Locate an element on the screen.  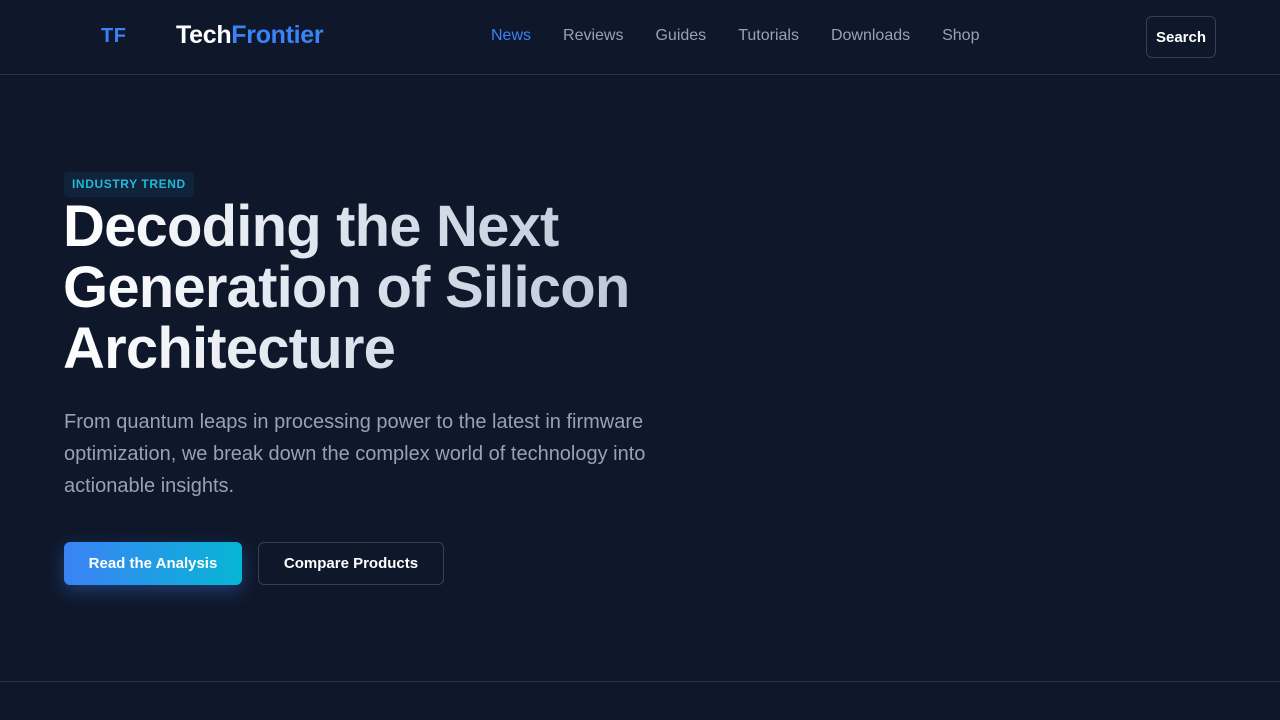
read-analysis-button: Read the Analysis is located at coordinates (153, 563).